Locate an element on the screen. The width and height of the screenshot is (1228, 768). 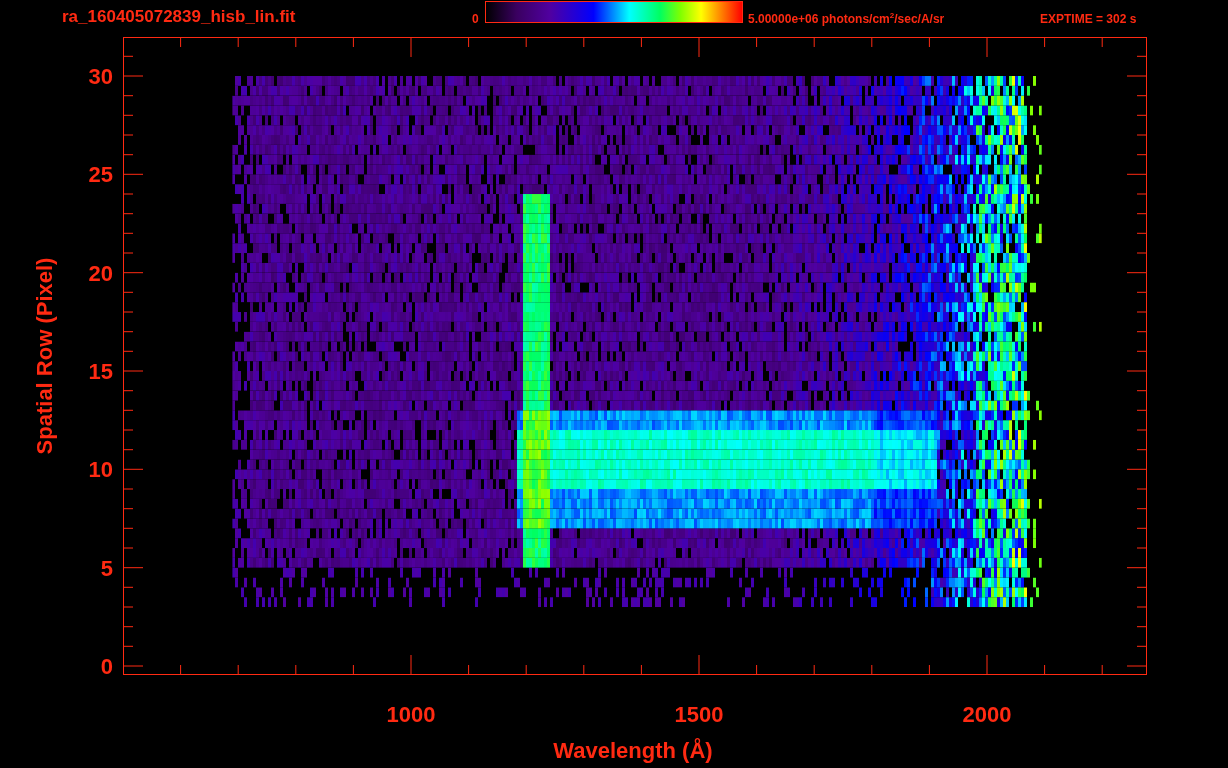
x-tick-label: 1000 is located at coordinates (411, 714).